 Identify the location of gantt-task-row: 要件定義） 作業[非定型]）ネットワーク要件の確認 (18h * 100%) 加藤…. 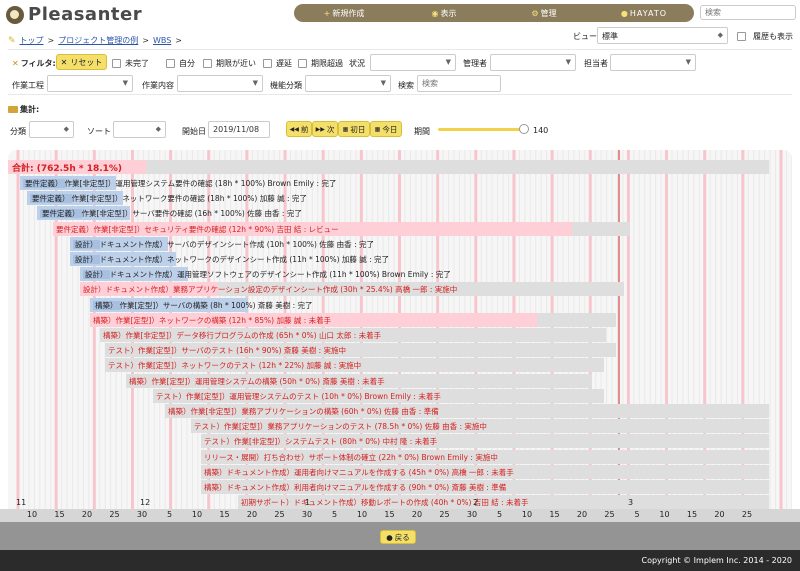
(400, 198).